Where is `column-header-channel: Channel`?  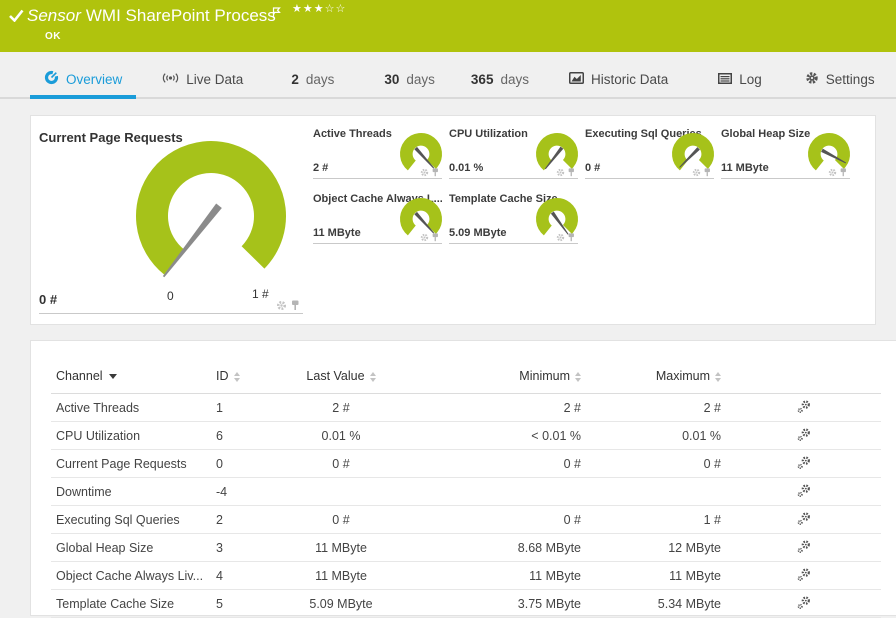 column-header-channel: Channel is located at coordinates (131, 376).